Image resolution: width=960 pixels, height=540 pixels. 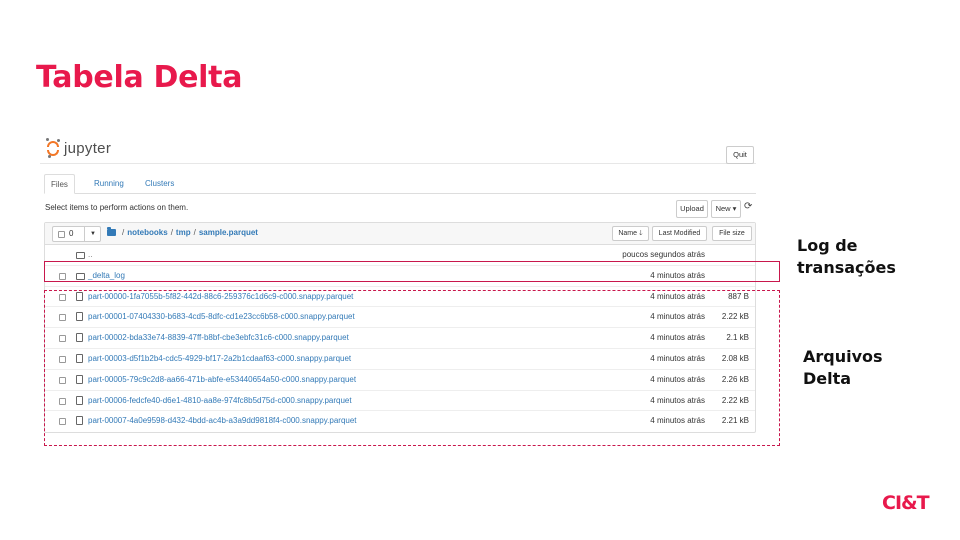 I want to click on log-annotation-line1: Log de, so click(x=827, y=245).